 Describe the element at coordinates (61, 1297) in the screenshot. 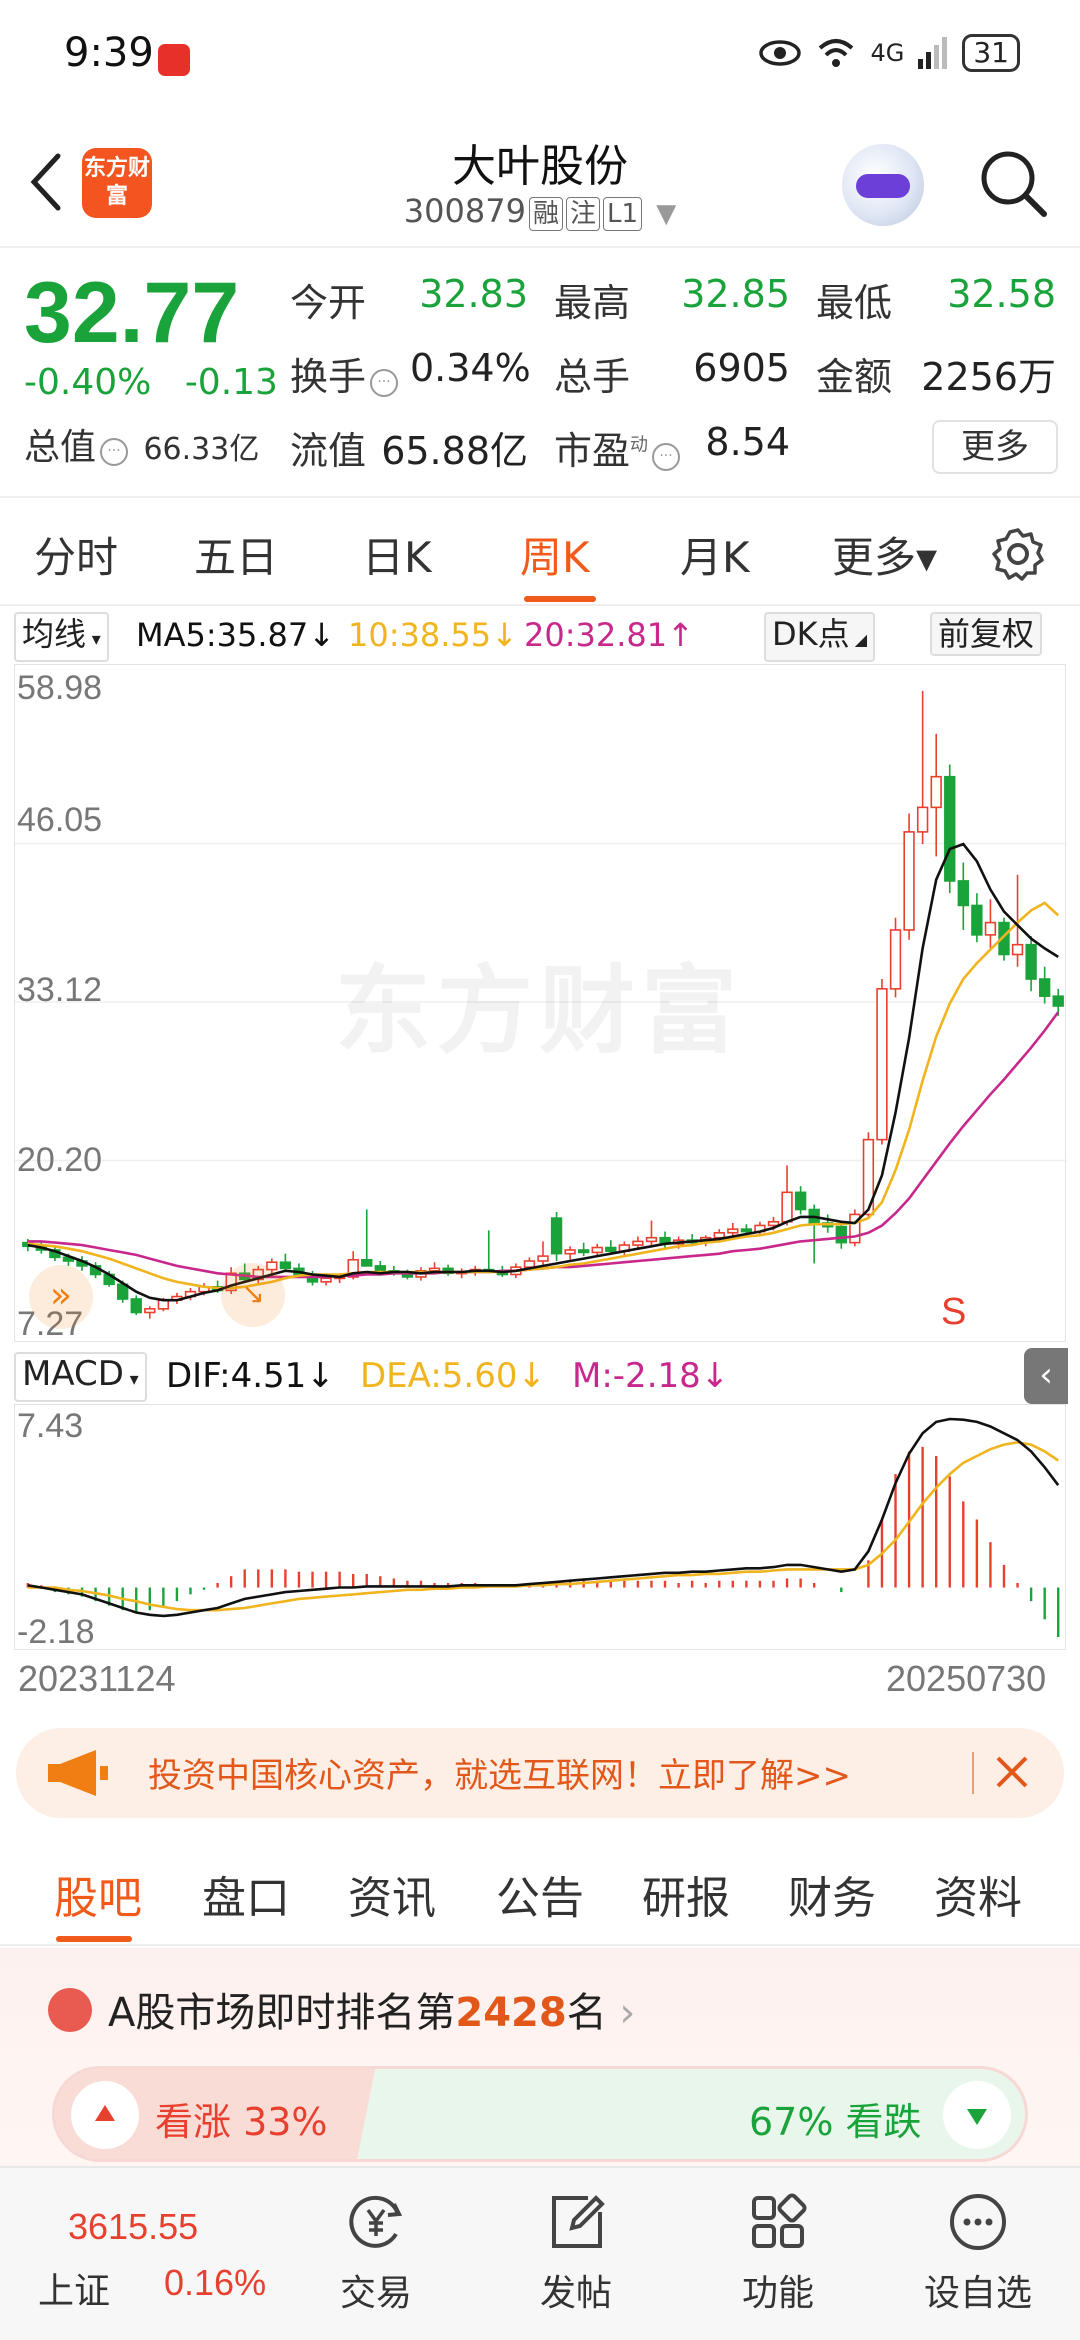

I see `expand-signals-icon: »` at that location.